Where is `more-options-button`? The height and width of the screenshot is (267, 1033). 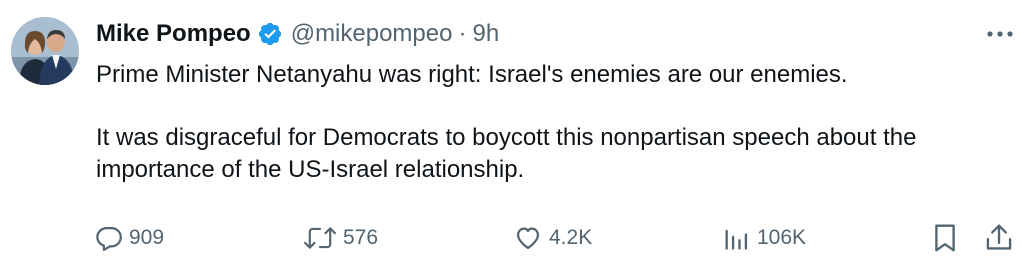
more-options-button is located at coordinates (1000, 34).